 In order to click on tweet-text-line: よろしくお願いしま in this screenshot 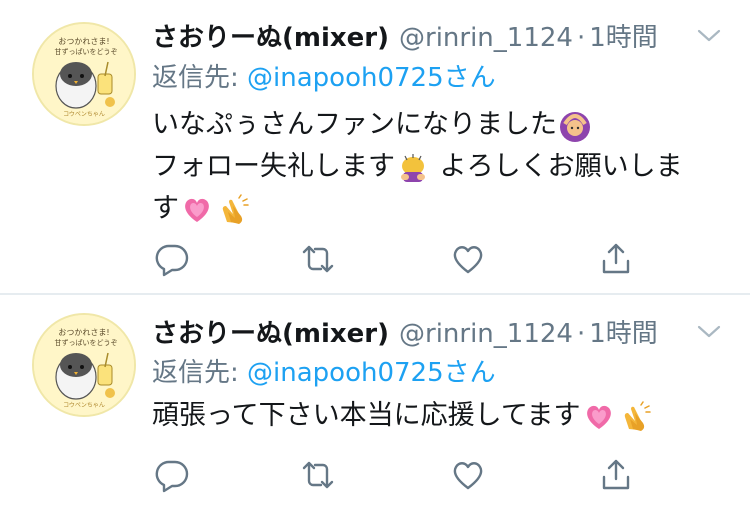, I will do `click(561, 166)`.